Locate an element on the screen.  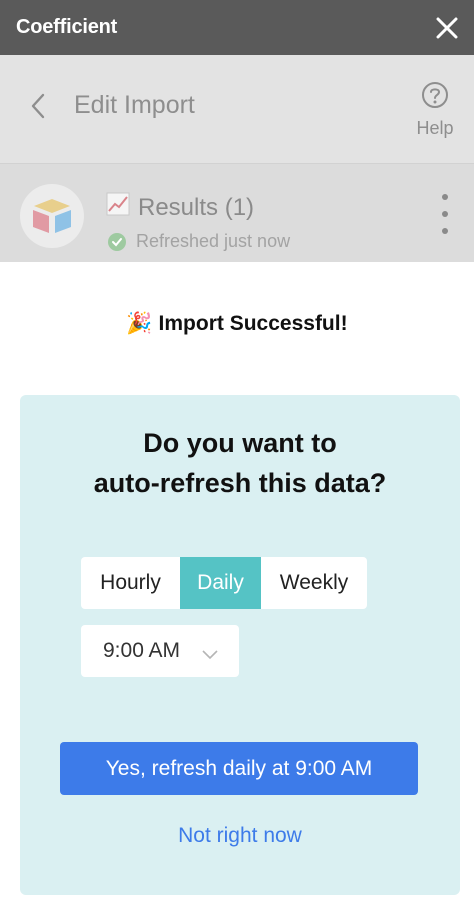
frequency-option-daily: Daily is located at coordinates (220, 583).